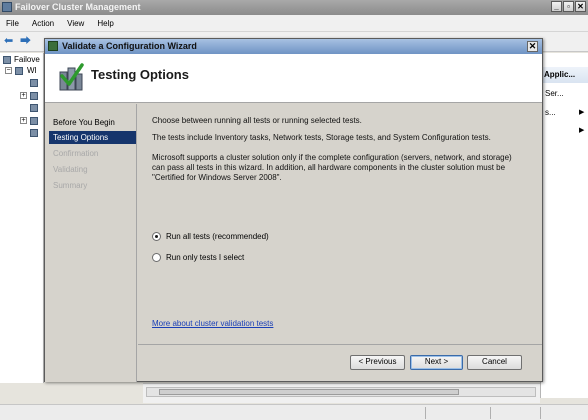 This screenshot has height=420, width=588. I want to click on run-selected-tests-option: Run only tests I select, so click(198, 257).